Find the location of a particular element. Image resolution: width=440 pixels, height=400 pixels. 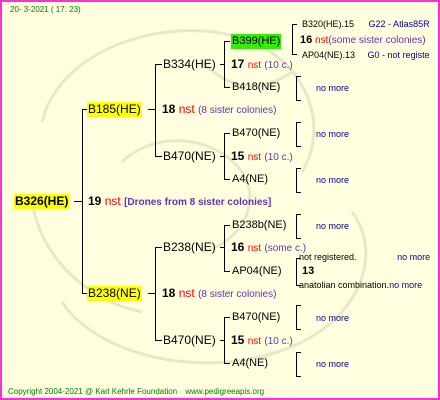

mffm-no-more: no more is located at coordinates (406, 285).